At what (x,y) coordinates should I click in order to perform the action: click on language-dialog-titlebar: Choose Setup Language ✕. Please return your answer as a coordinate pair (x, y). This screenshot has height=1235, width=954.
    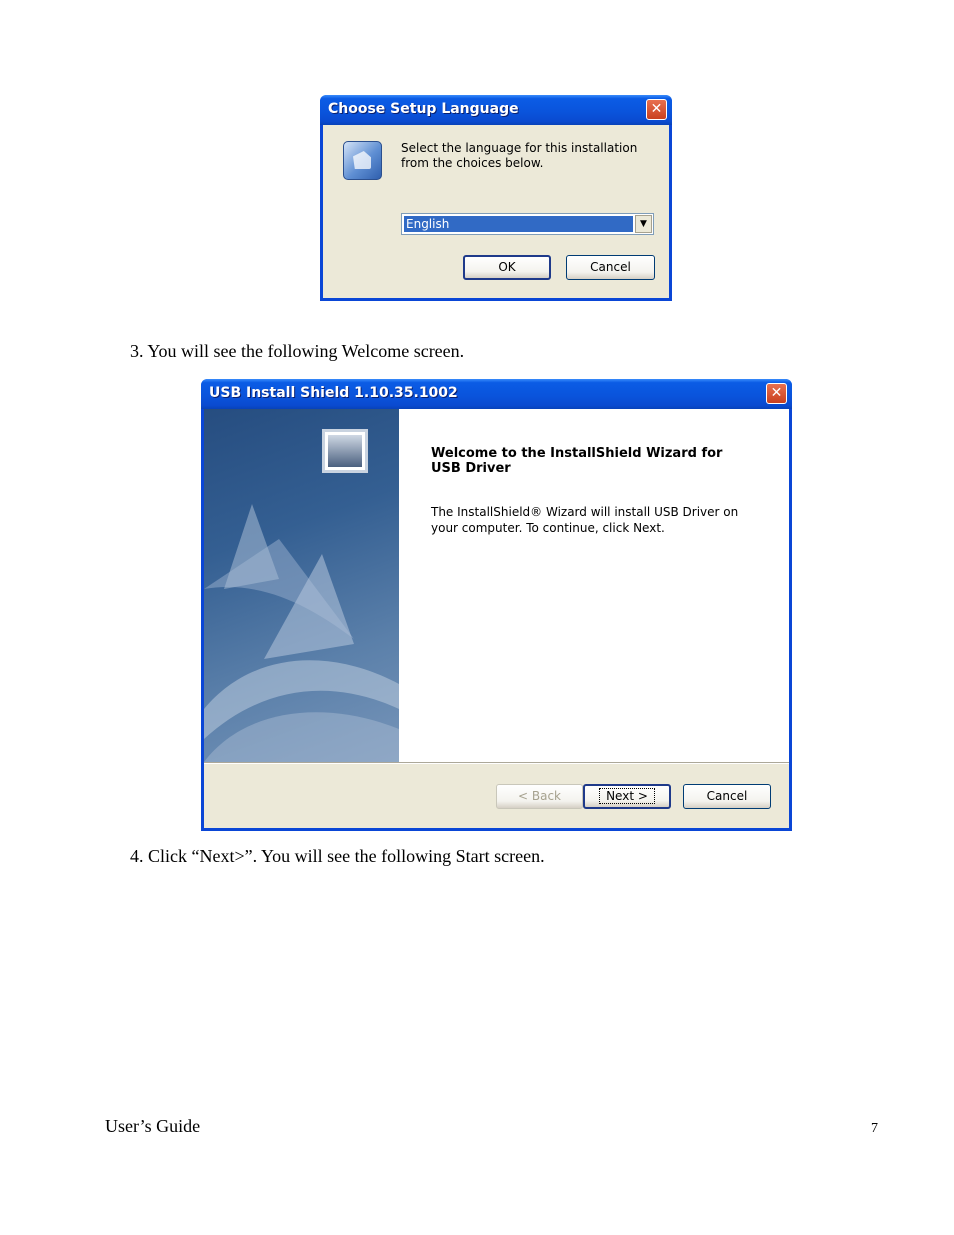
    Looking at the image, I should click on (496, 110).